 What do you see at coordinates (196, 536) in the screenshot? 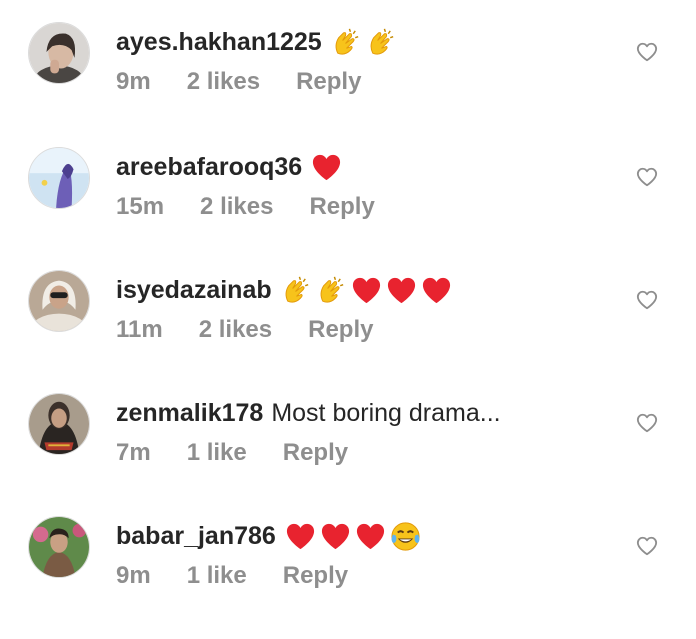
I see `comment-username: babar_jan786` at bounding box center [196, 536].